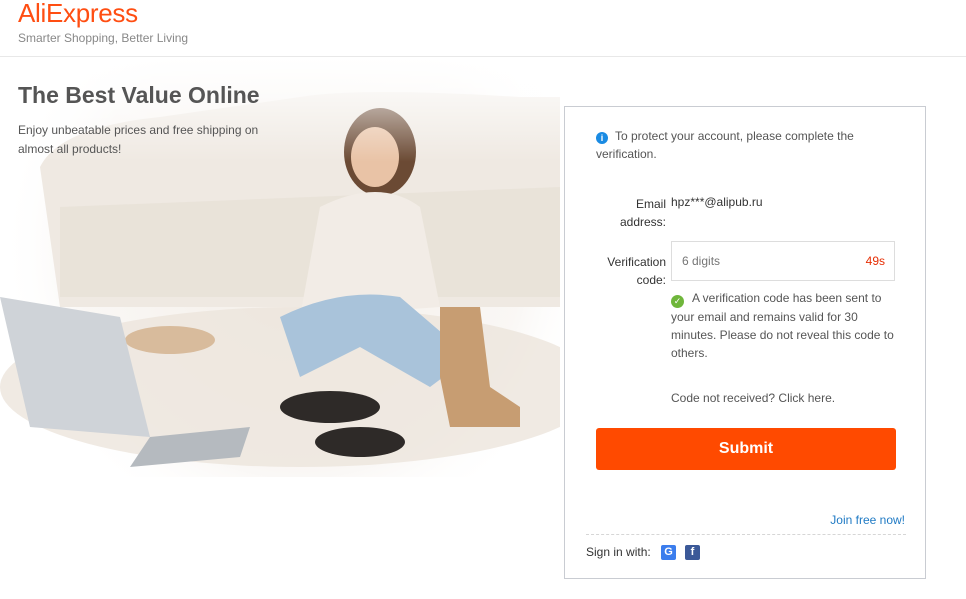  I want to click on verification-code-input, so click(767, 261).